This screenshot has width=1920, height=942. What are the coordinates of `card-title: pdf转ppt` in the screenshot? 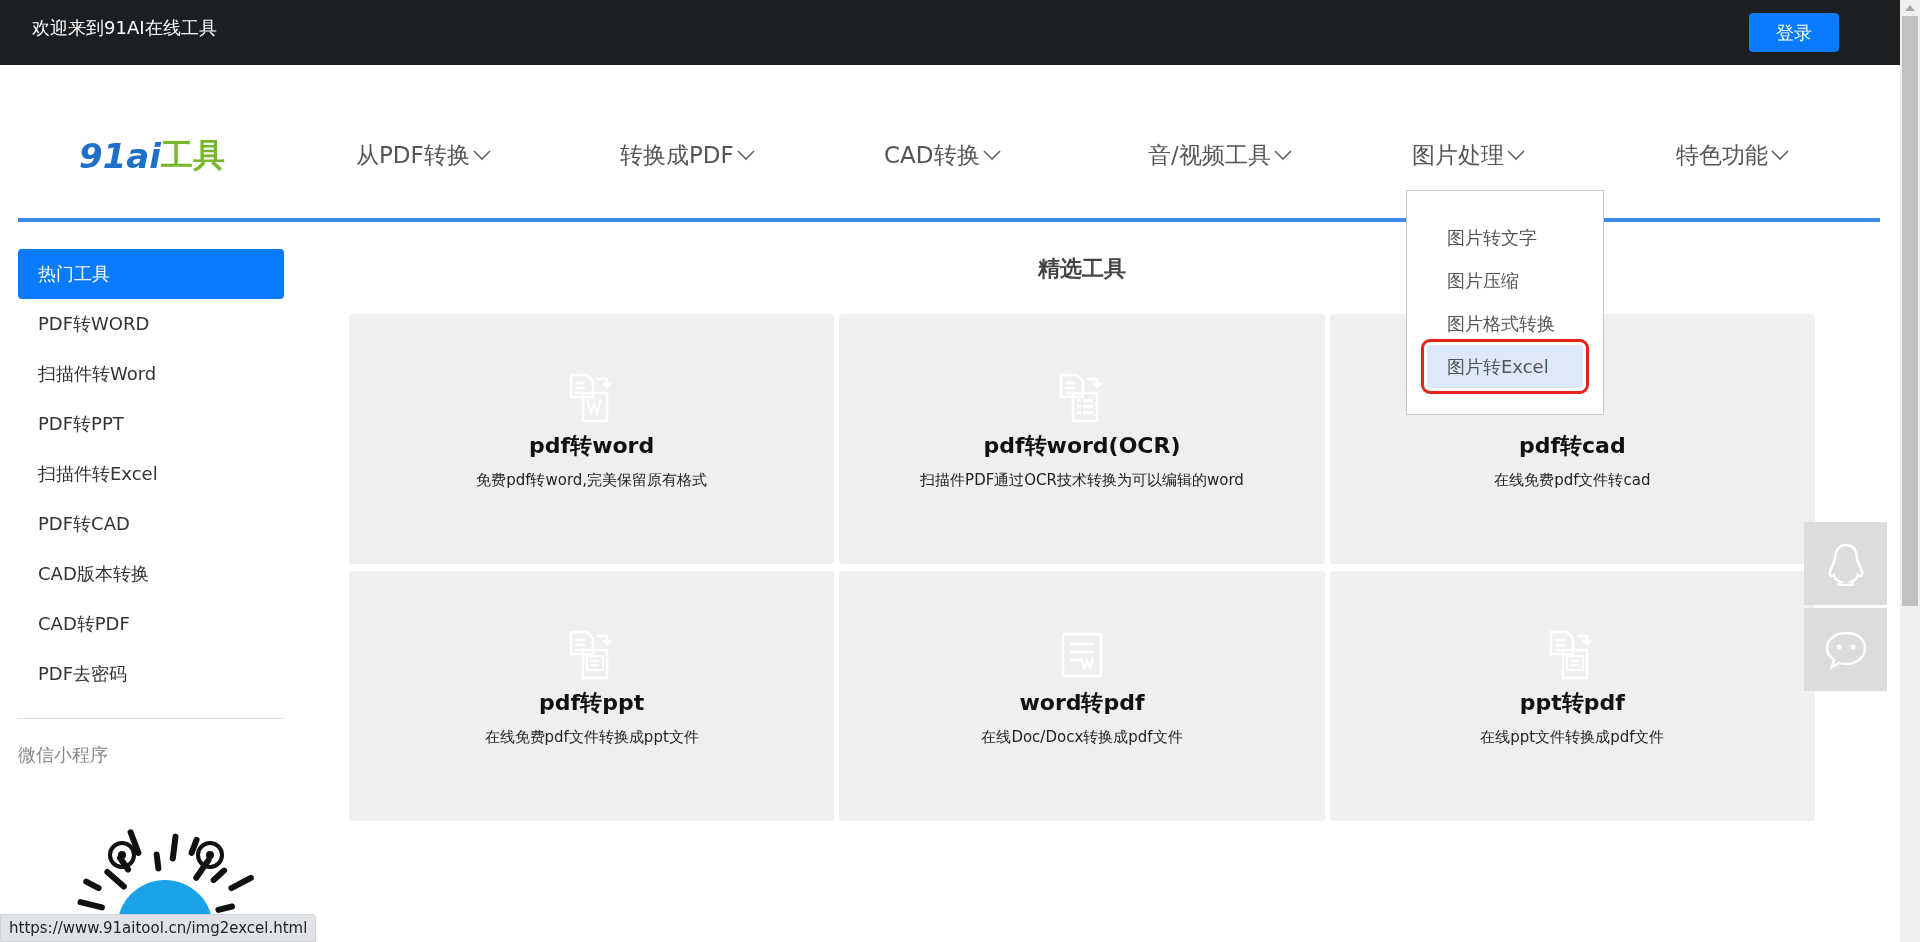 It's located at (592, 703).